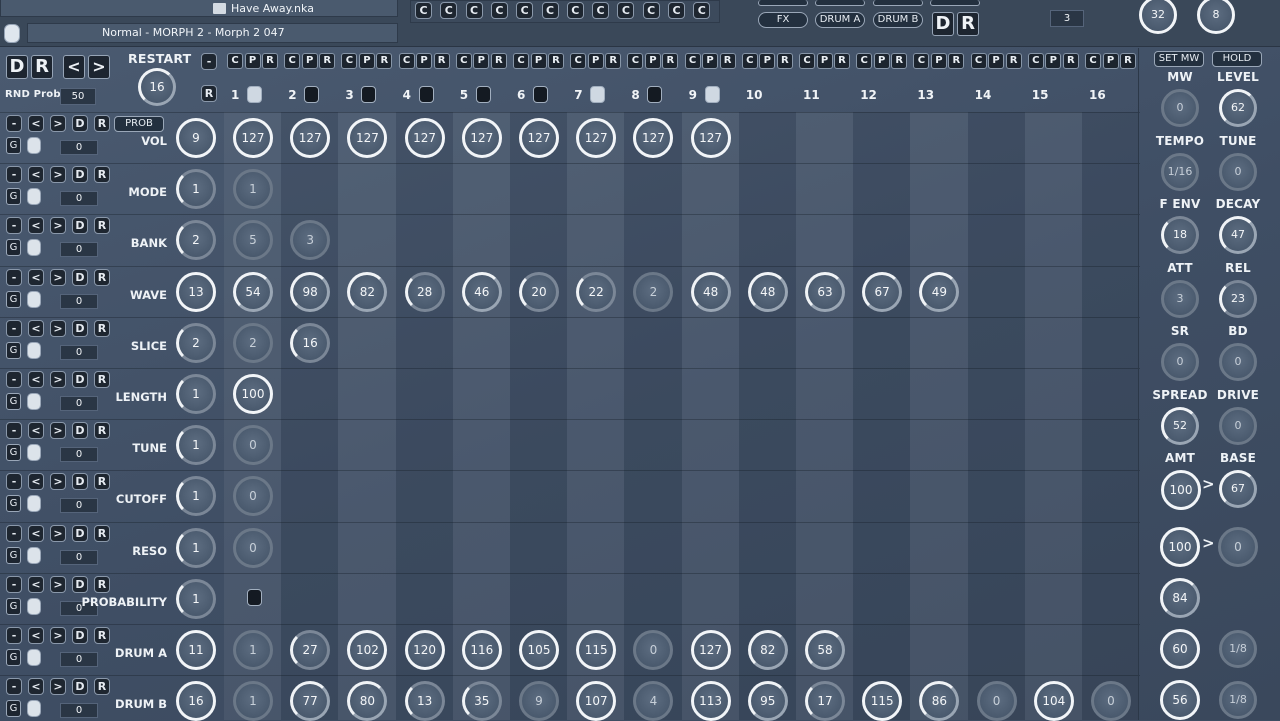 This screenshot has width=1280, height=721. What do you see at coordinates (310, 701) in the screenshot?
I see `step-knob: 77` at bounding box center [310, 701].